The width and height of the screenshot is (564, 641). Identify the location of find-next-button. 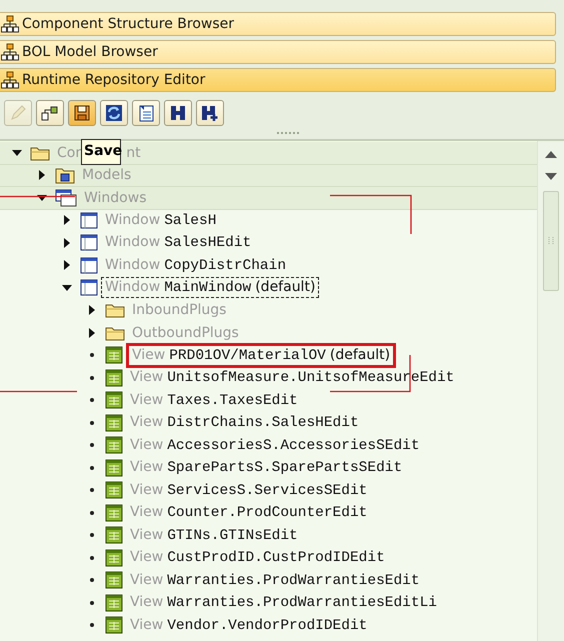
(210, 113).